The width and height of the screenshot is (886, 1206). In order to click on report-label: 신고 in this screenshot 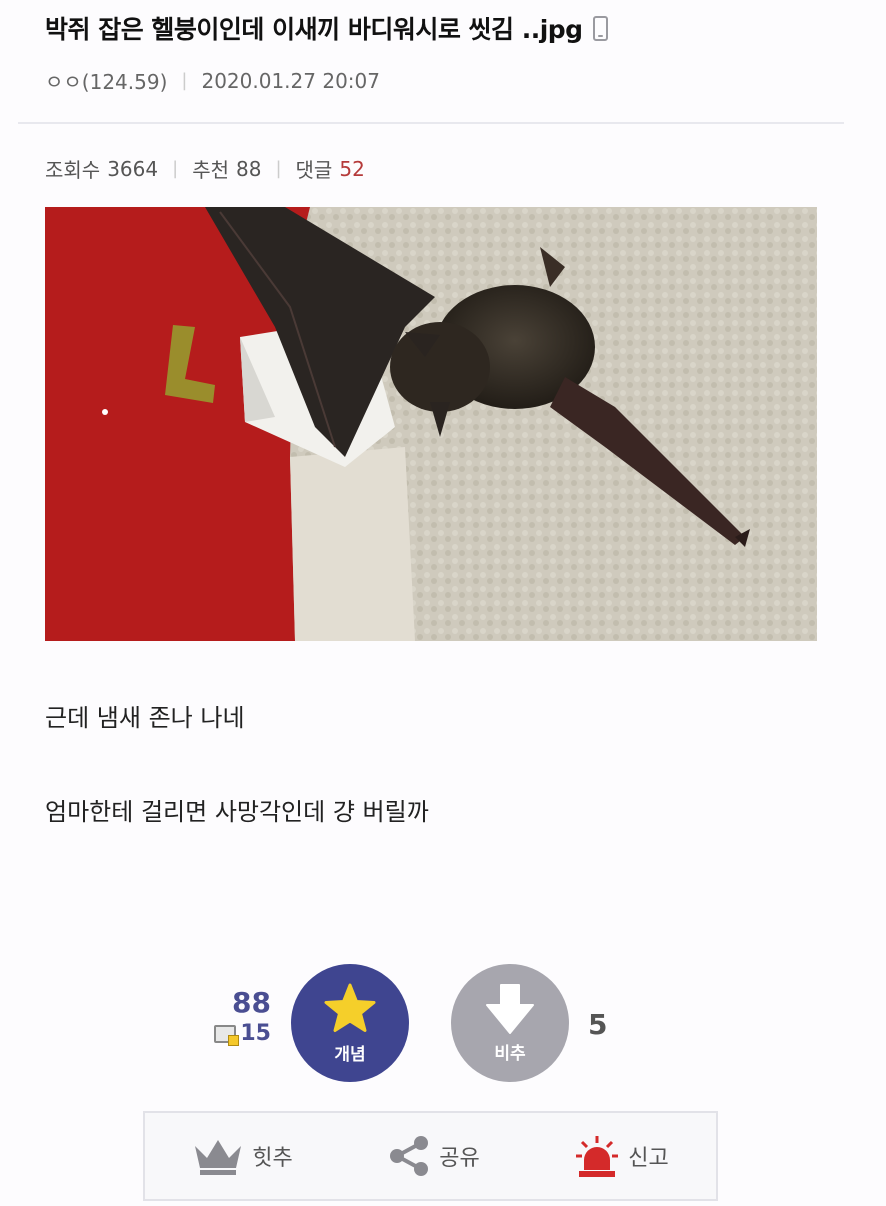, I will do `click(648, 1158)`.